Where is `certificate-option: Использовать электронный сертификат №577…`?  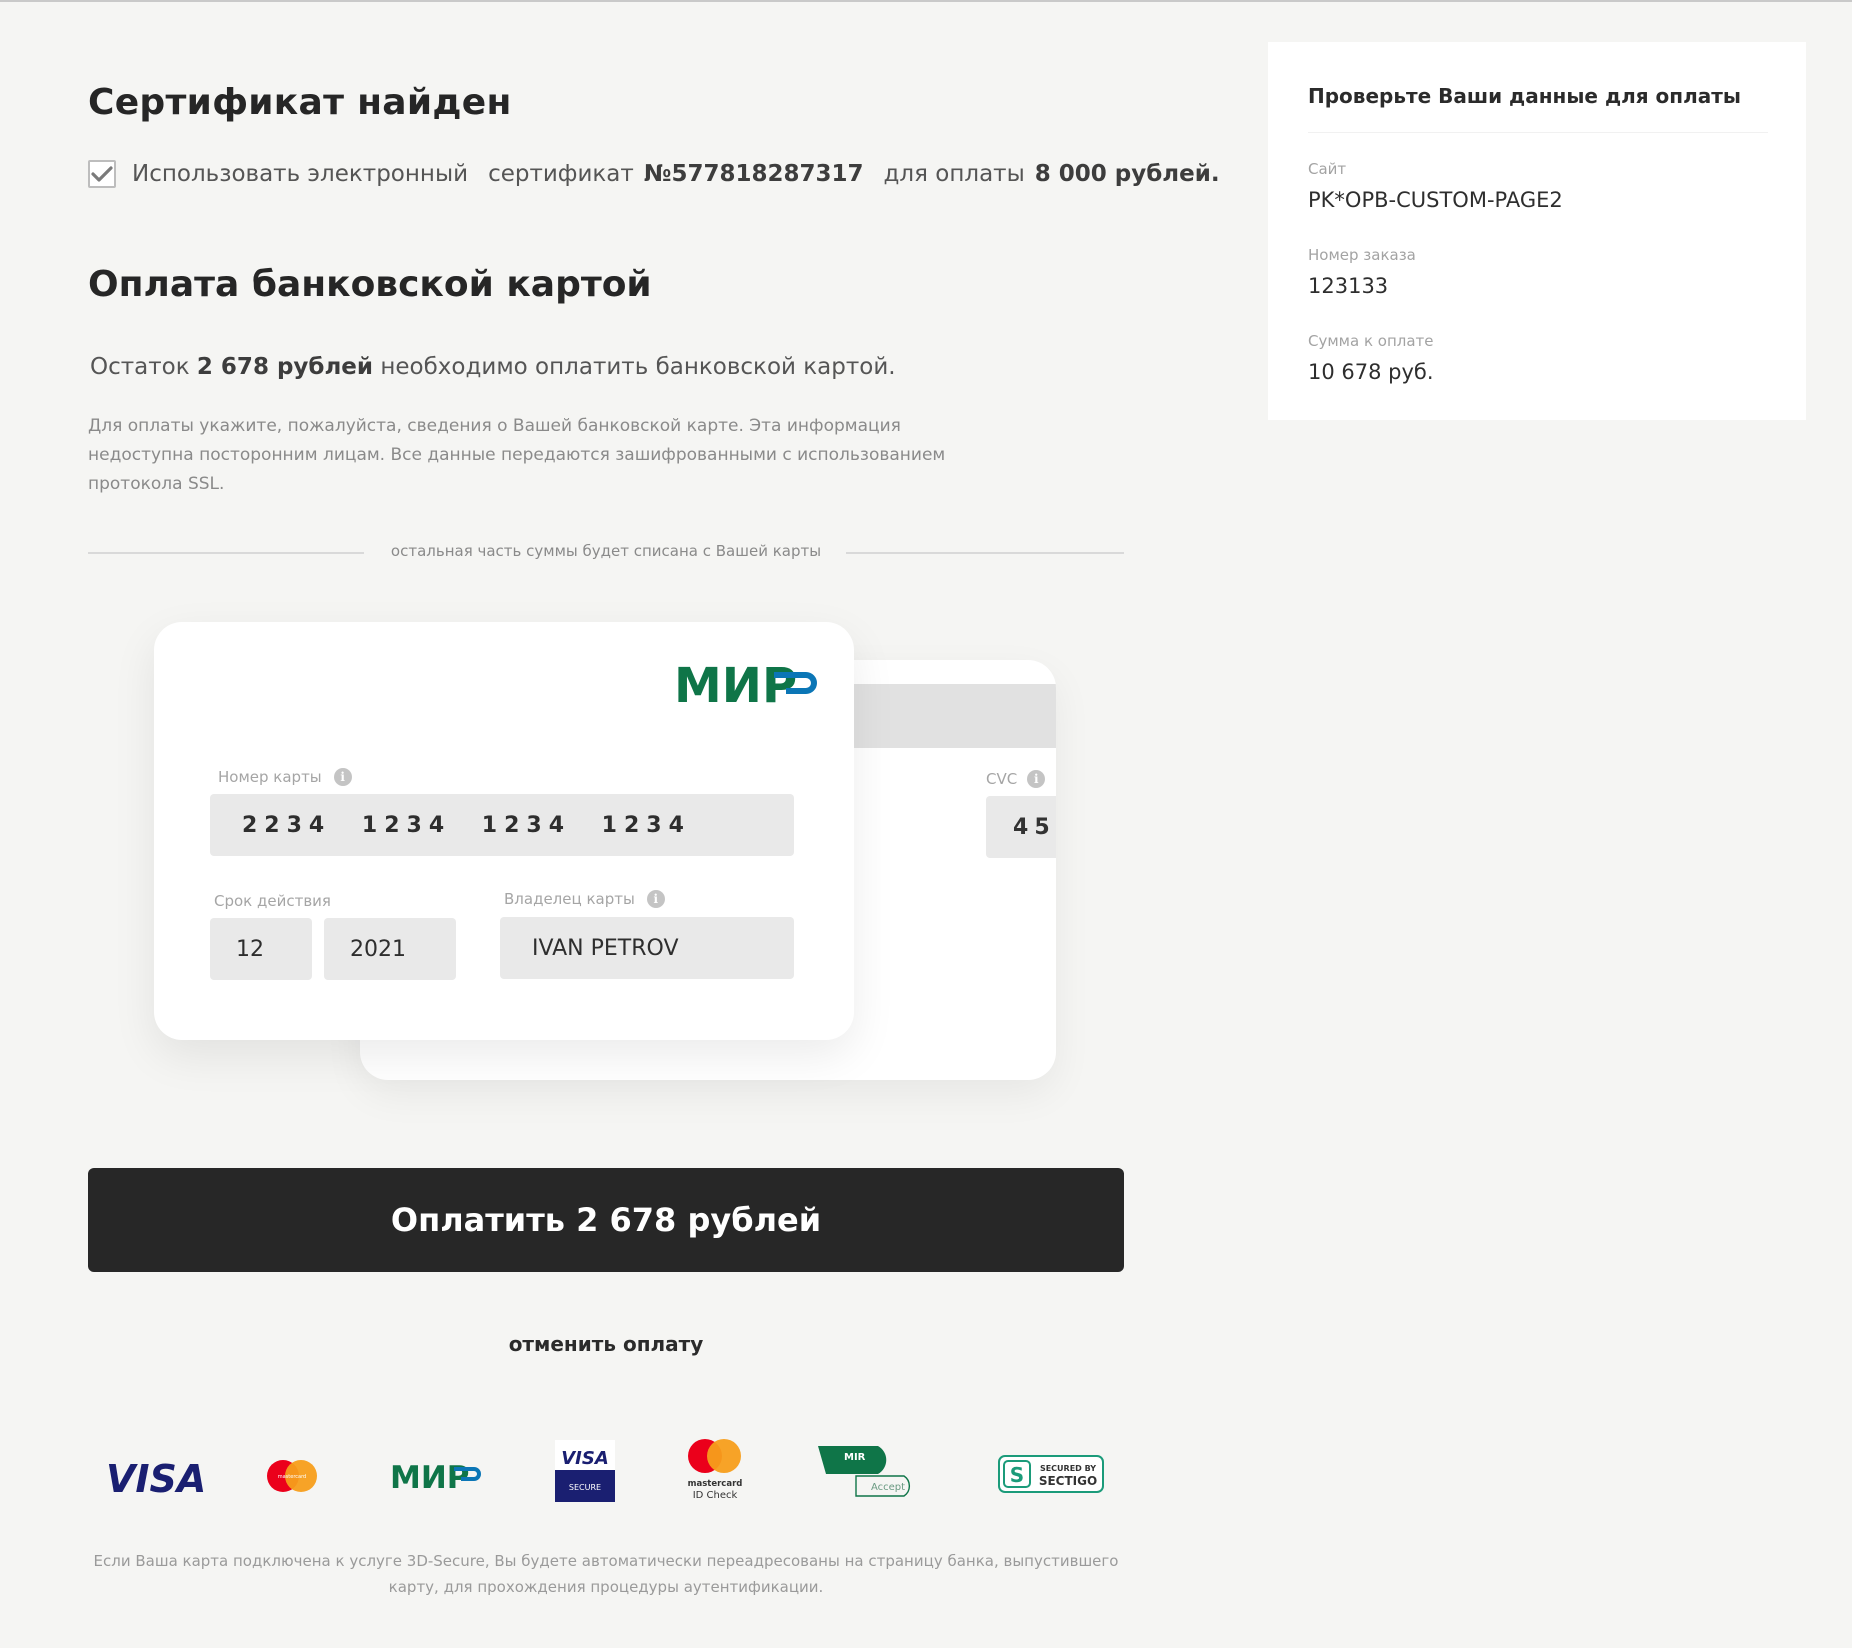
certificate-option: Использовать электронный сертификат №577… is located at coordinates (654, 174).